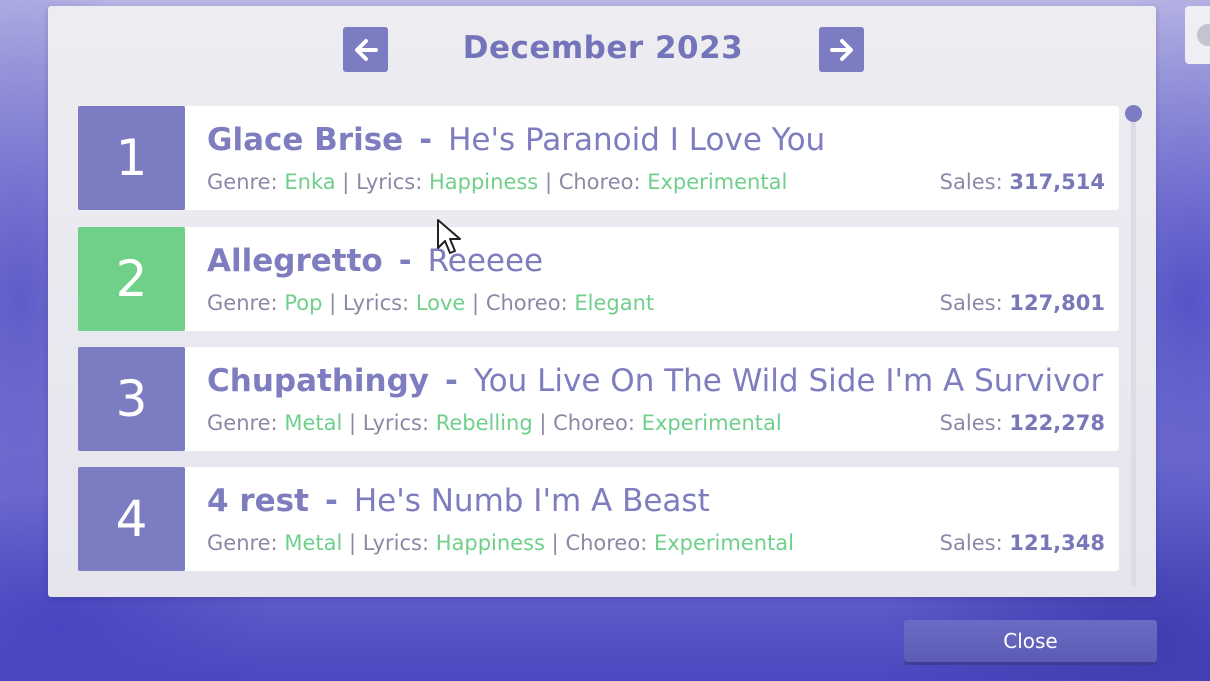 The width and height of the screenshot is (1210, 681). I want to click on song-line: 4 rest - He's Numb I'm A Beast, so click(458, 501).